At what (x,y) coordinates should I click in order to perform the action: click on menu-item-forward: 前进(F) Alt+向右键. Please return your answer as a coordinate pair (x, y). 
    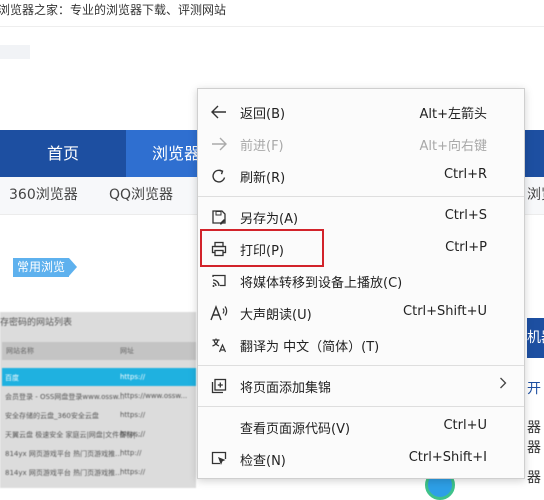
    Looking at the image, I should click on (361, 144).